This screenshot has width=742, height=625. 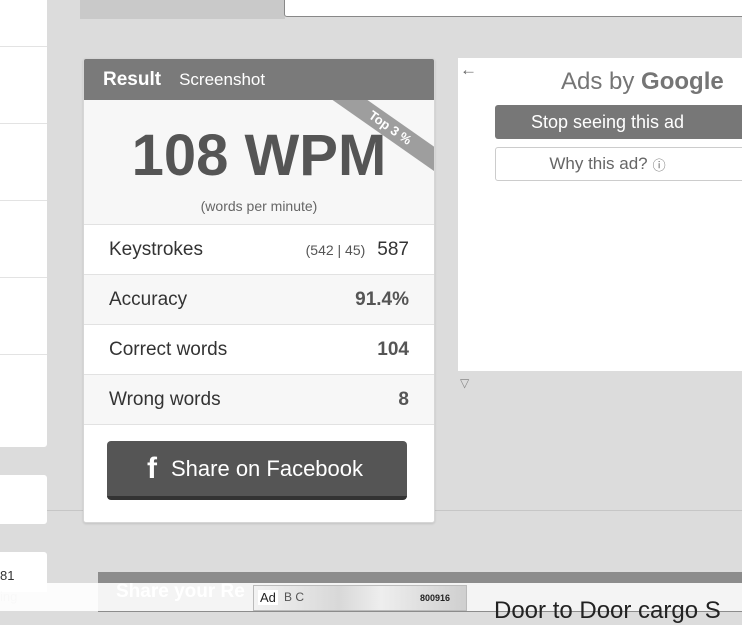 What do you see at coordinates (464, 383) in the screenshot?
I see `adchoices-icon: ▽` at bounding box center [464, 383].